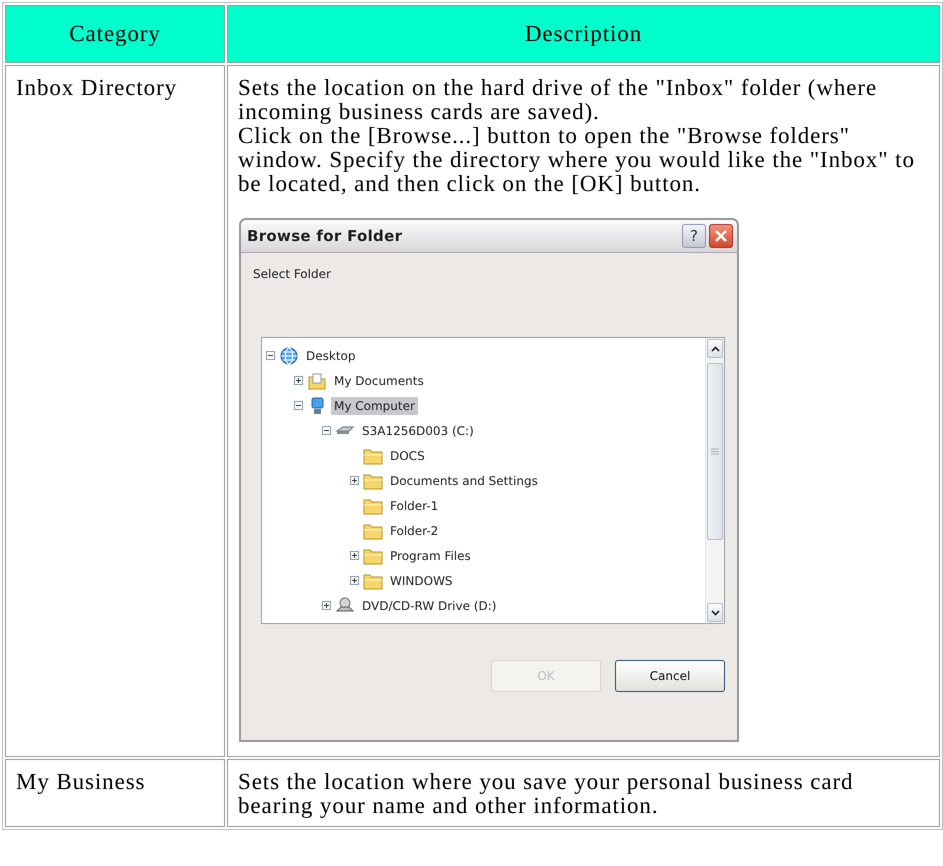  What do you see at coordinates (546, 794) in the screenshot?
I see `description-text: Sets the location where you save your personal business card bearing your name and other information.` at bounding box center [546, 794].